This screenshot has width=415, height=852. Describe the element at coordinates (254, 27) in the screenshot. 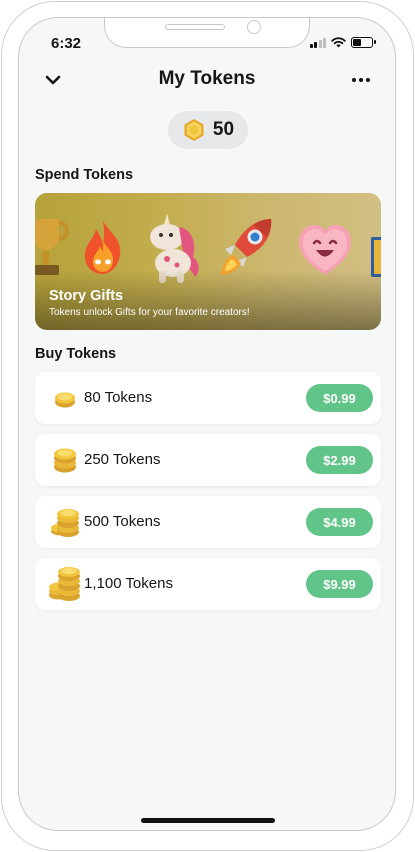

I see `front-camera` at that location.